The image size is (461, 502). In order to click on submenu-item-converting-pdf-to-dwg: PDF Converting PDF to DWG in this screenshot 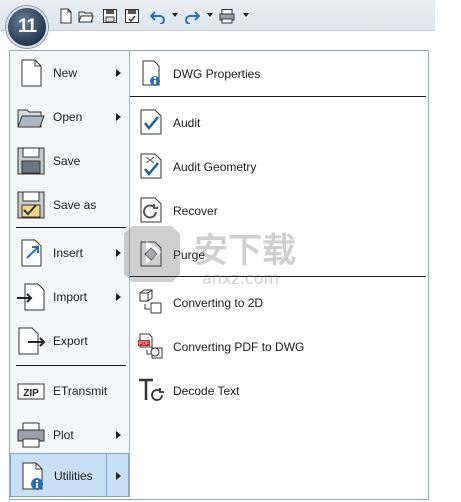, I will do `click(278, 346)`.